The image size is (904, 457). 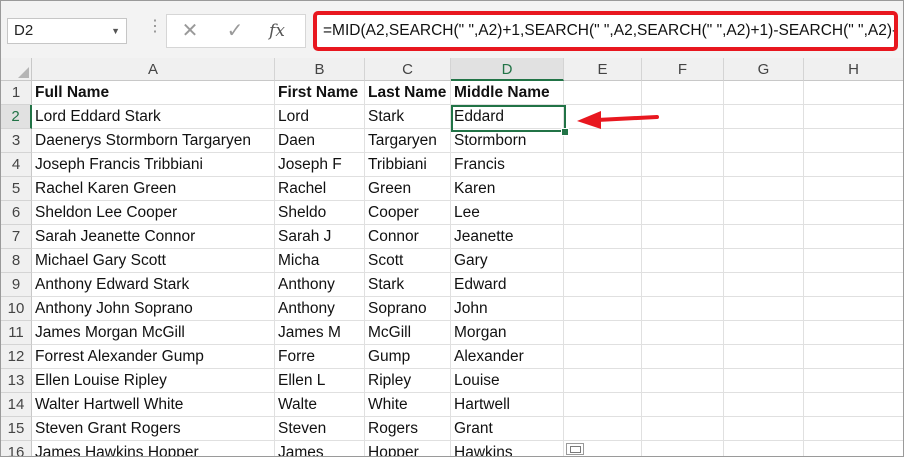 What do you see at coordinates (764, 261) in the screenshot?
I see `cell-g8` at bounding box center [764, 261].